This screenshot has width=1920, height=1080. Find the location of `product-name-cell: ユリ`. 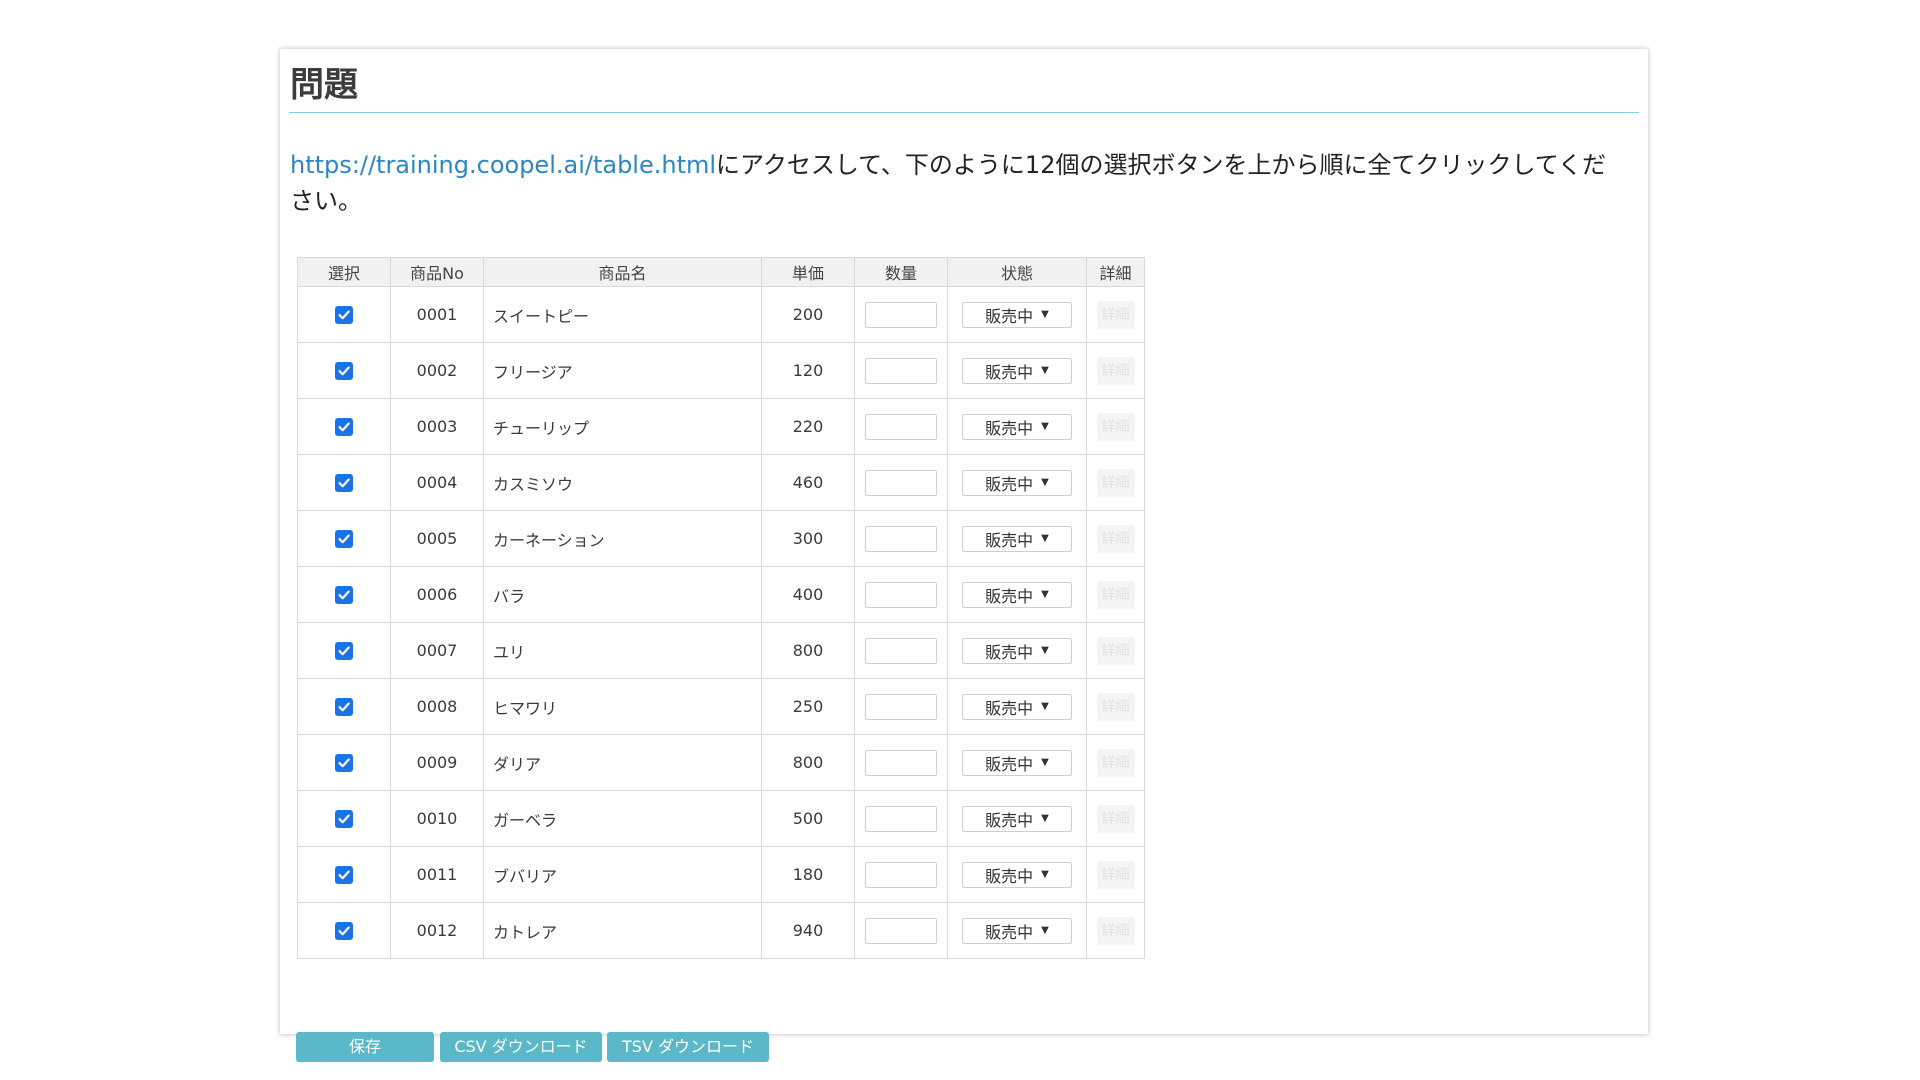

product-name-cell: ユリ is located at coordinates (622, 650).